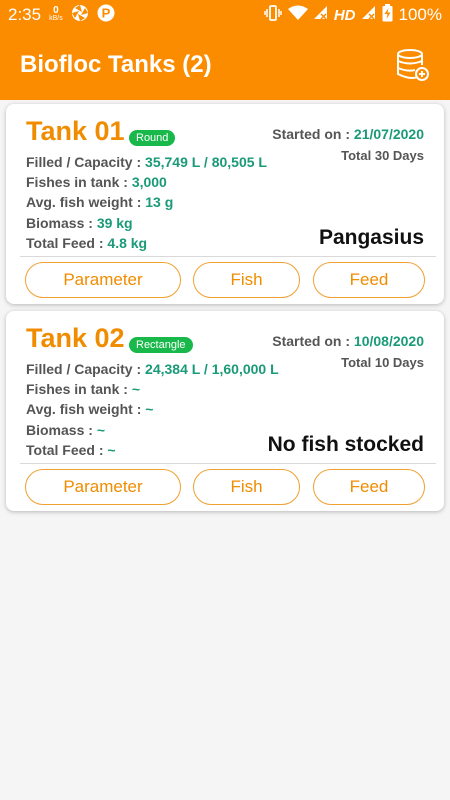 The width and height of the screenshot is (450, 800). I want to click on battery-charging-icon, so click(387, 15).